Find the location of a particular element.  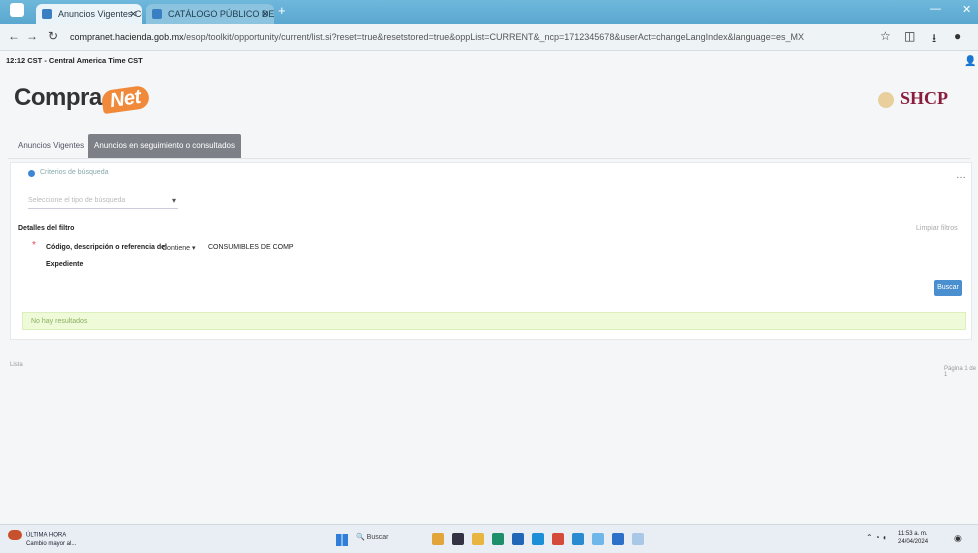

search-type-select: Seleccione el tipo de búsqueda ▾ is located at coordinates (103, 201).